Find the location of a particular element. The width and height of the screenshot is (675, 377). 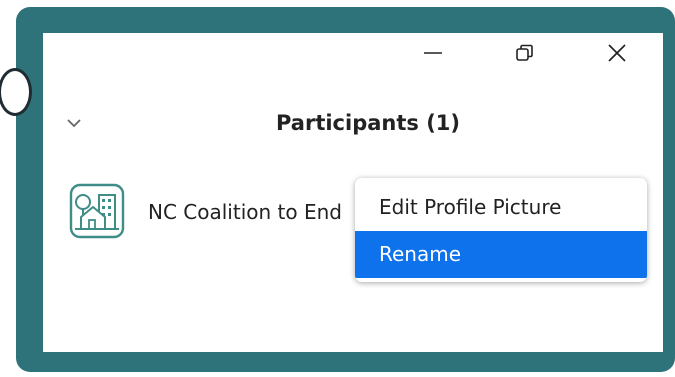

menu-item-rename: Rename is located at coordinates (501, 254).